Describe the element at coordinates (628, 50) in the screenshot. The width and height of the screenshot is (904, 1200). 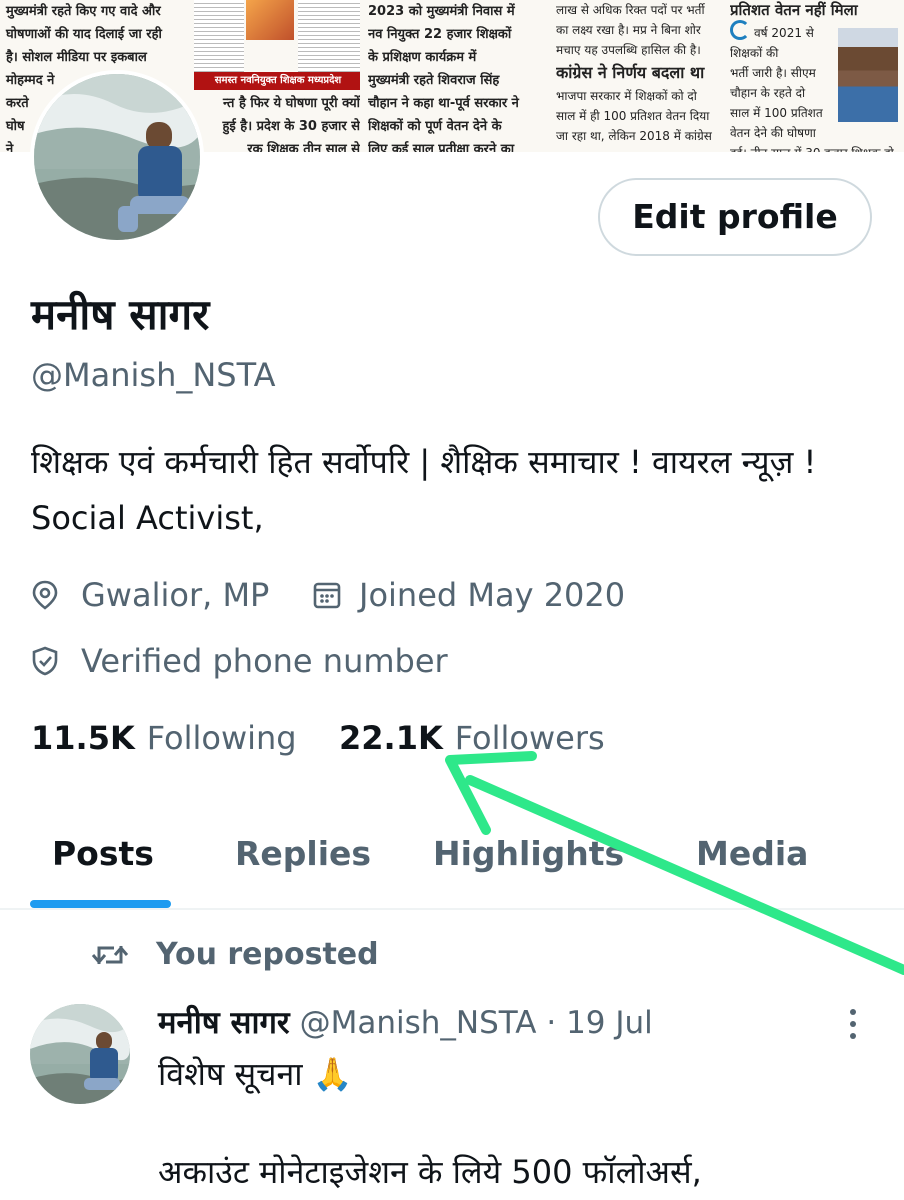
I see `news-line: मचाए यह उपलब्धि हासिल की है।` at that location.